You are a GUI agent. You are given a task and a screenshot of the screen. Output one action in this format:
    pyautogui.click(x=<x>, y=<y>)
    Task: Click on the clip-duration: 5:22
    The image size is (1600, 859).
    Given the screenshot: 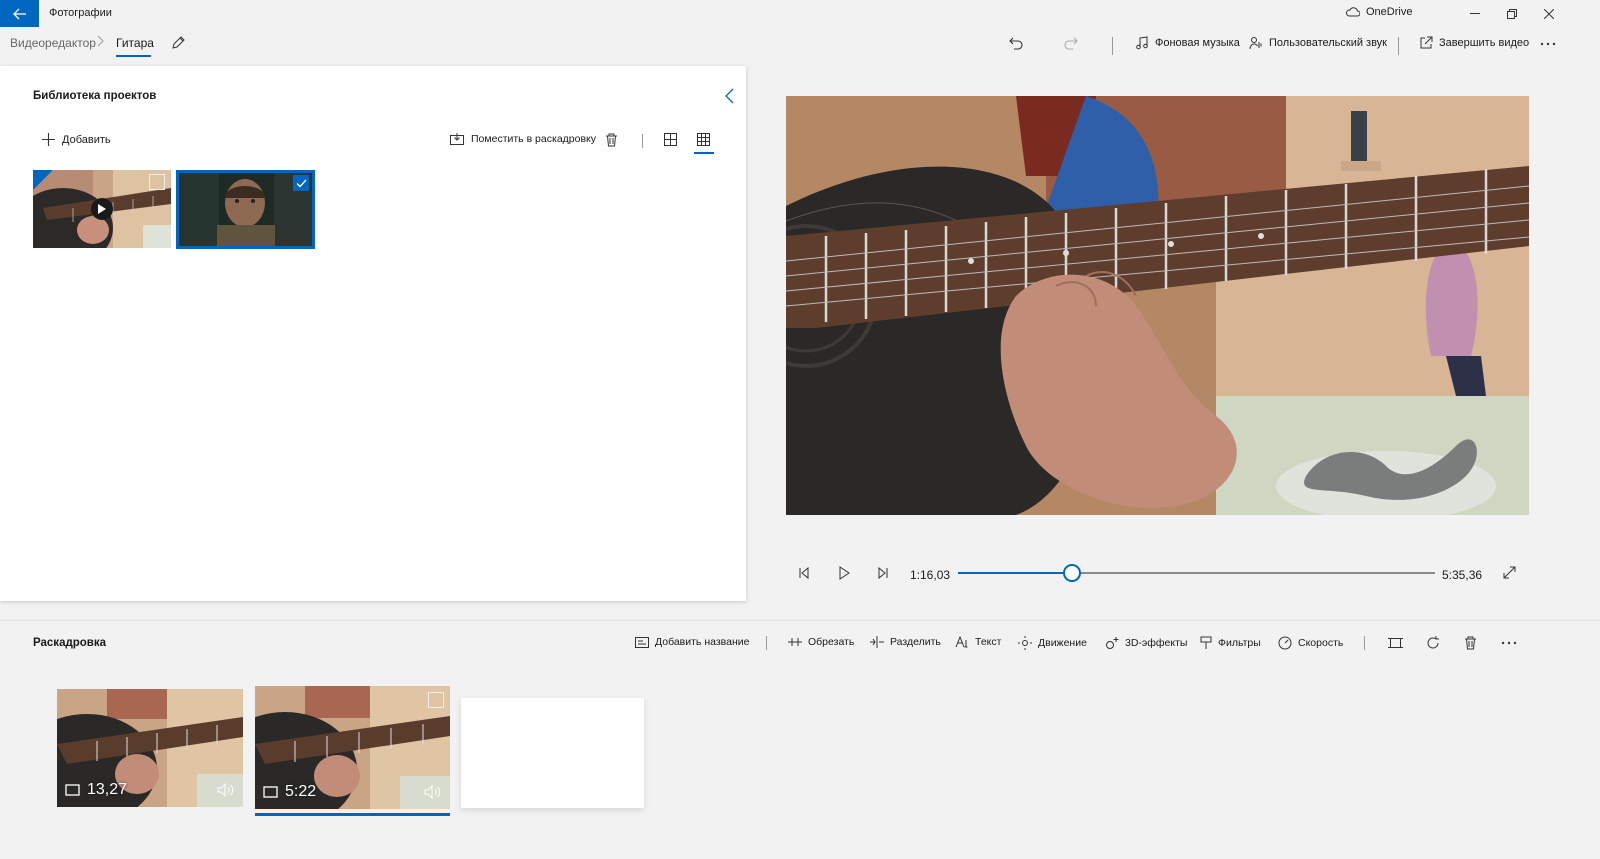 What is the action you would take?
    pyautogui.click(x=289, y=792)
    